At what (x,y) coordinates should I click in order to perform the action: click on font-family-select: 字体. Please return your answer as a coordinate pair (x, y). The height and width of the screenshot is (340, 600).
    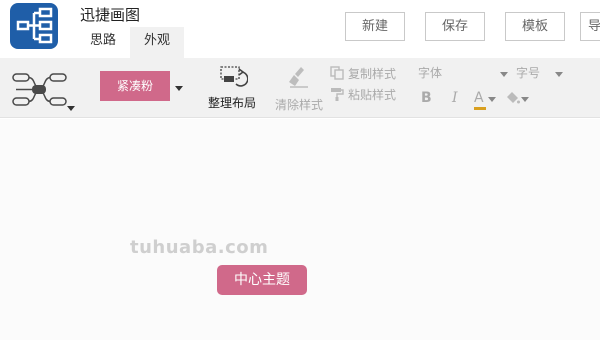
    Looking at the image, I should click on (464, 74).